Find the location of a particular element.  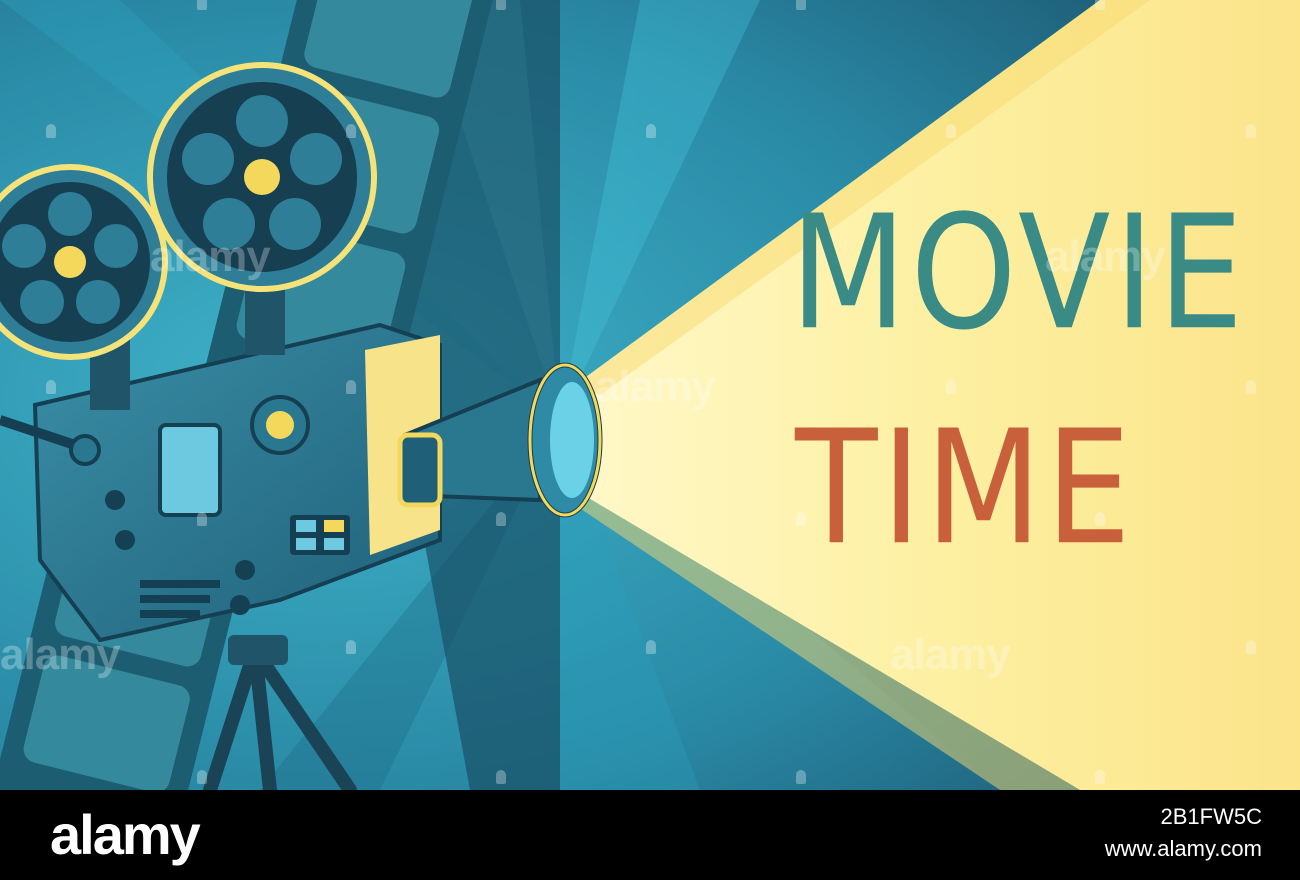

film-reel-left is located at coordinates (84, 262).